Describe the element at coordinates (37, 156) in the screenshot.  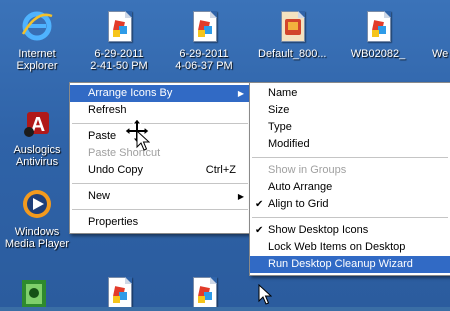
I see `desktop-icon-label: Auslogics Antivirus` at that location.